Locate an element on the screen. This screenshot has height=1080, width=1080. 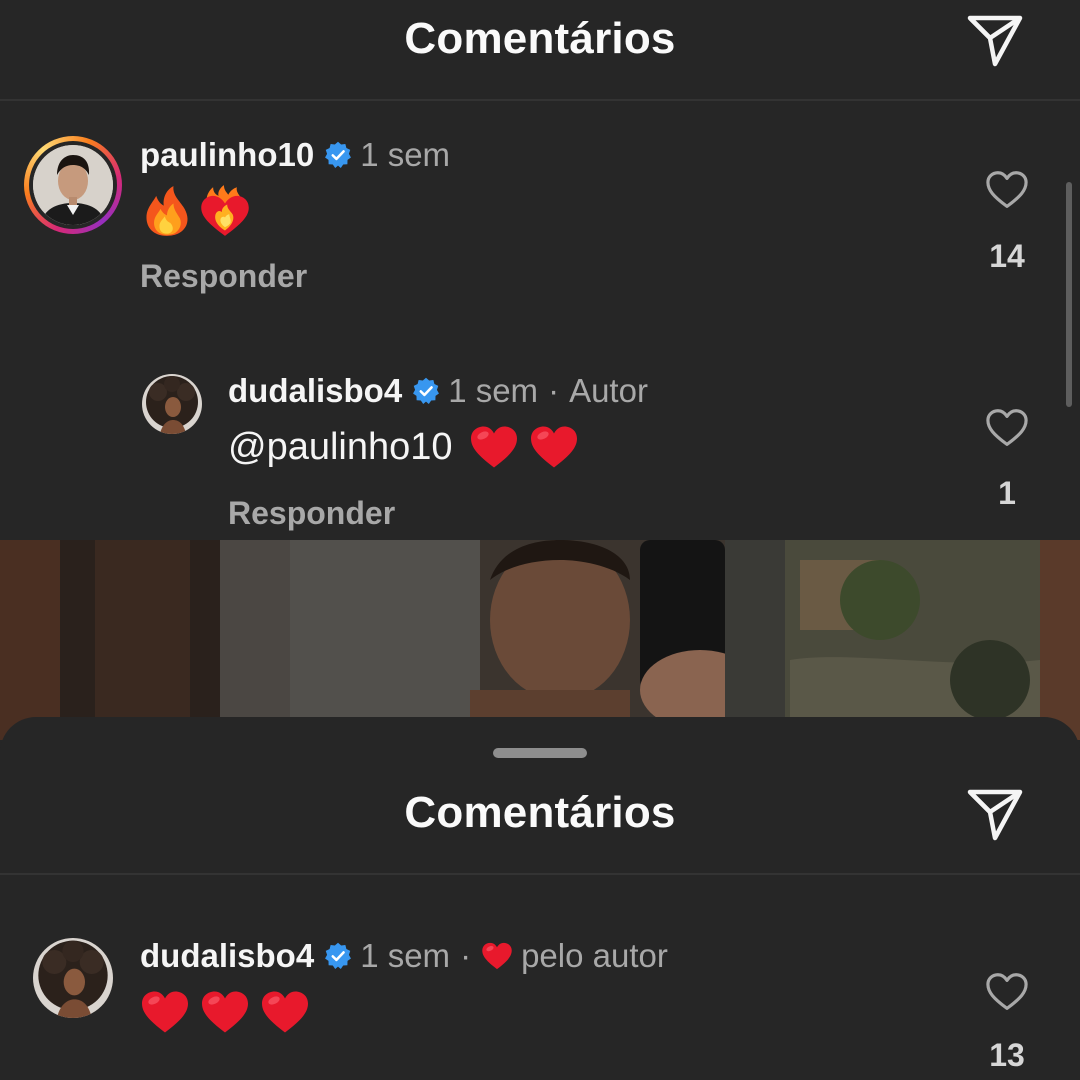
sheet-drag-handle is located at coordinates (540, 753).